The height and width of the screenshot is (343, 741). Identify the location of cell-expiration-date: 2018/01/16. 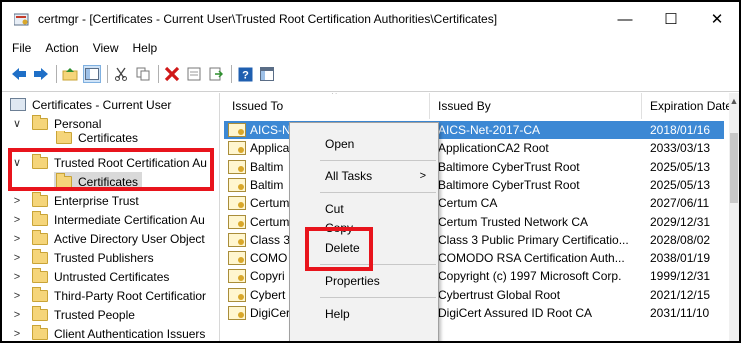
(680, 130).